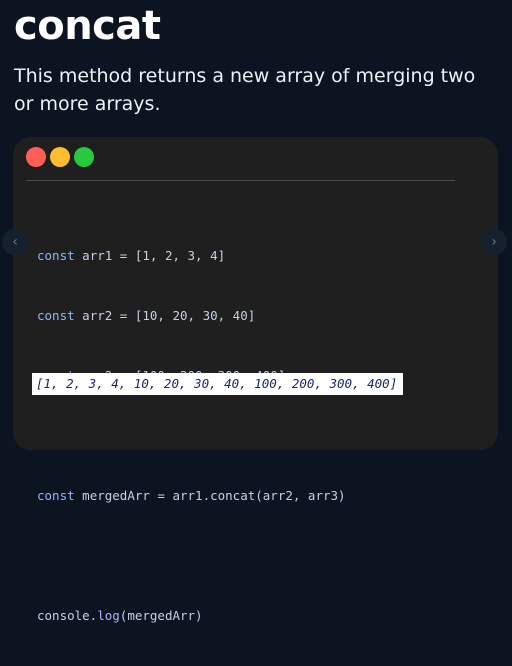 Image resolution: width=512 pixels, height=666 pixels. Describe the element at coordinates (150, 255) in the screenshot. I see `code-text: arr1 = [1, 2, 3, 4]` at that location.